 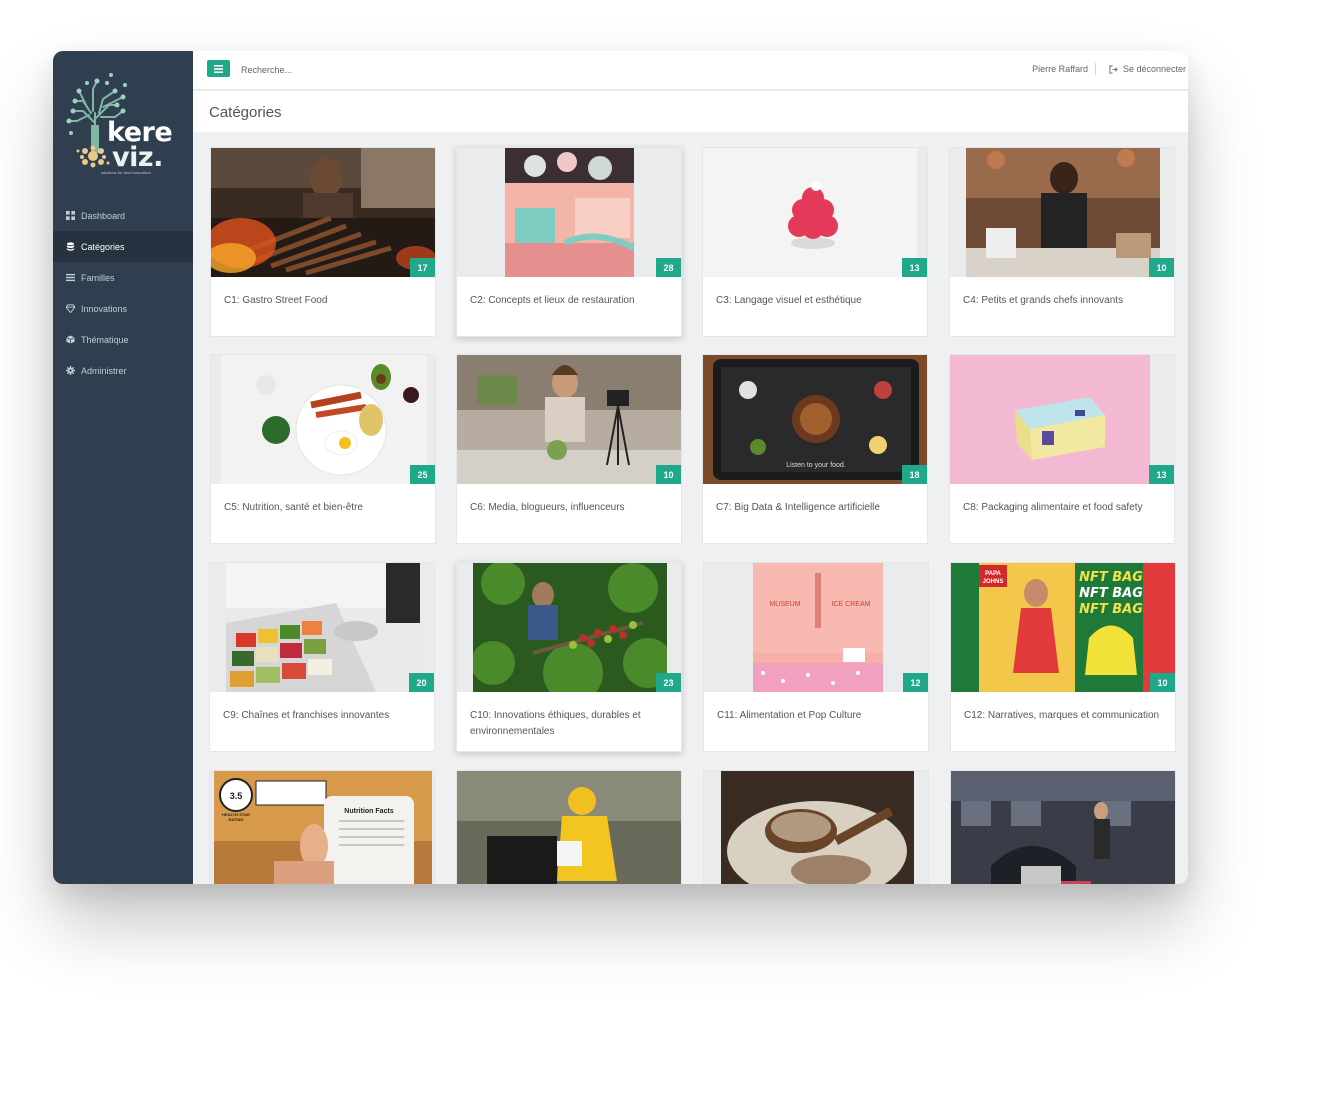 I want to click on category-image: 25, so click(x=323, y=419).